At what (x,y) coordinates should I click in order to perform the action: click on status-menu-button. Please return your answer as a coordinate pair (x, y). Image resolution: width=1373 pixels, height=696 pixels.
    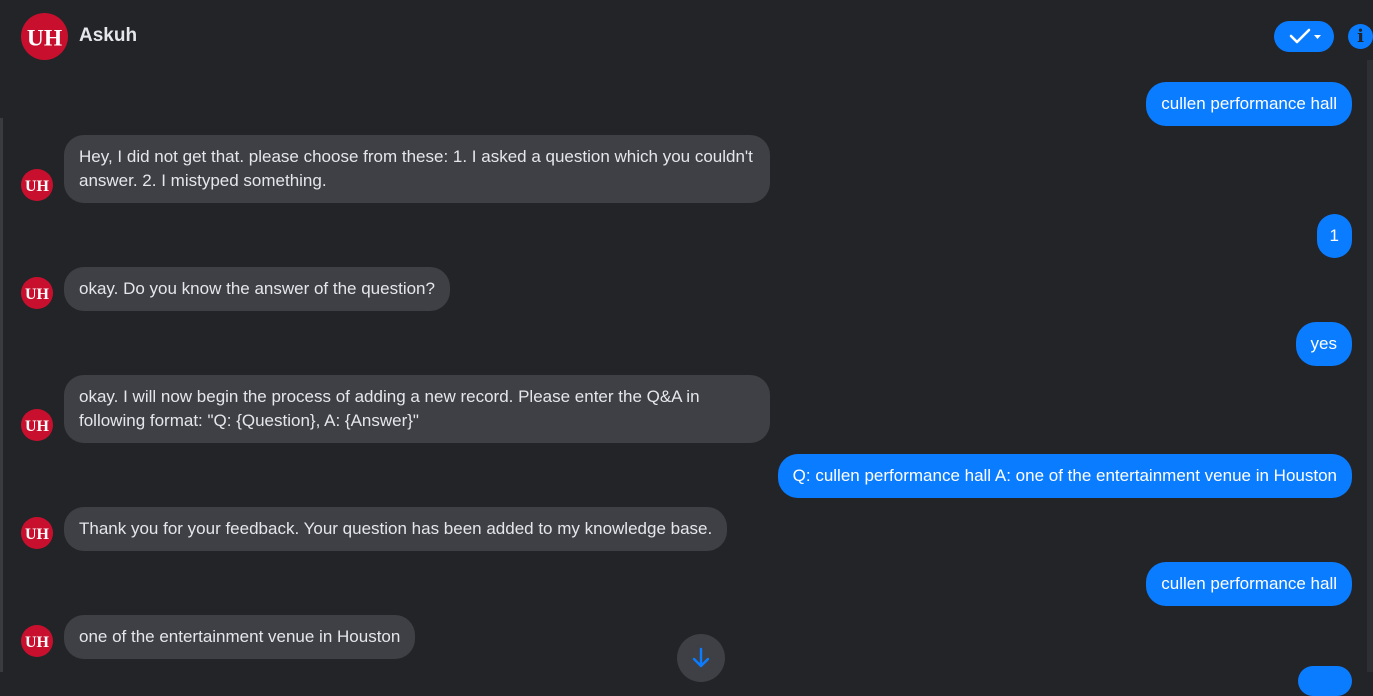
    Looking at the image, I should click on (1304, 36).